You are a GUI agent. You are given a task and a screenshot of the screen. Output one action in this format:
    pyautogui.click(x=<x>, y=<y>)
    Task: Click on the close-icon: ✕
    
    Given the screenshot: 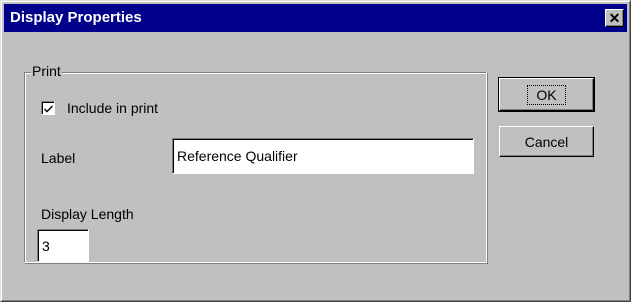 What is the action you would take?
    pyautogui.click(x=614, y=18)
    